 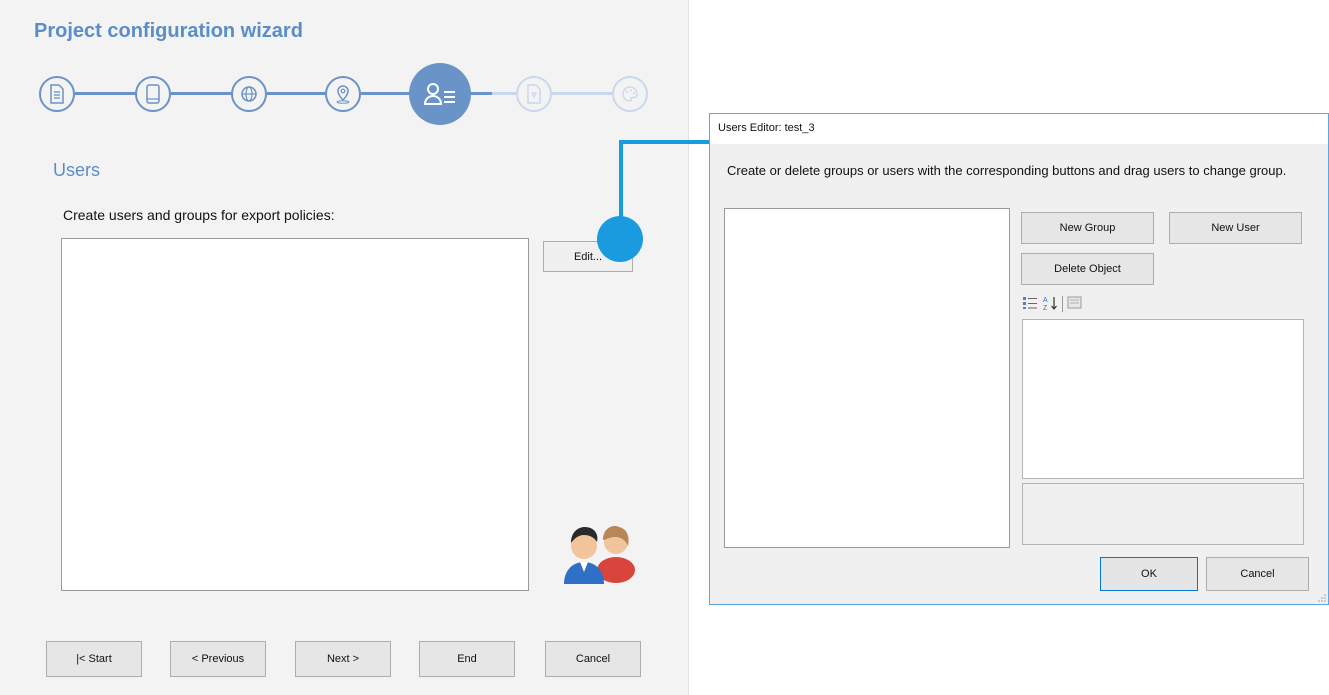 I want to click on previous-button: < Previous, so click(x=218, y=659).